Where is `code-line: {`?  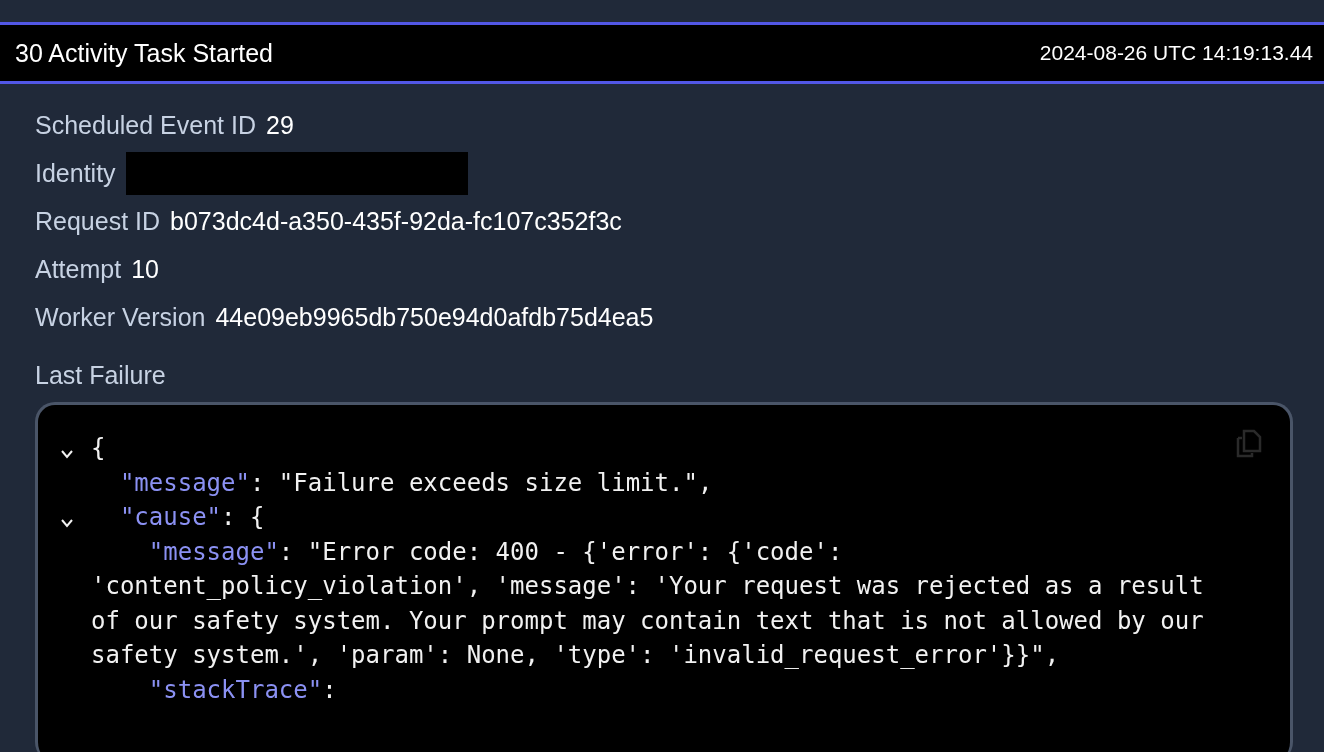
code-line: { is located at coordinates (98, 448).